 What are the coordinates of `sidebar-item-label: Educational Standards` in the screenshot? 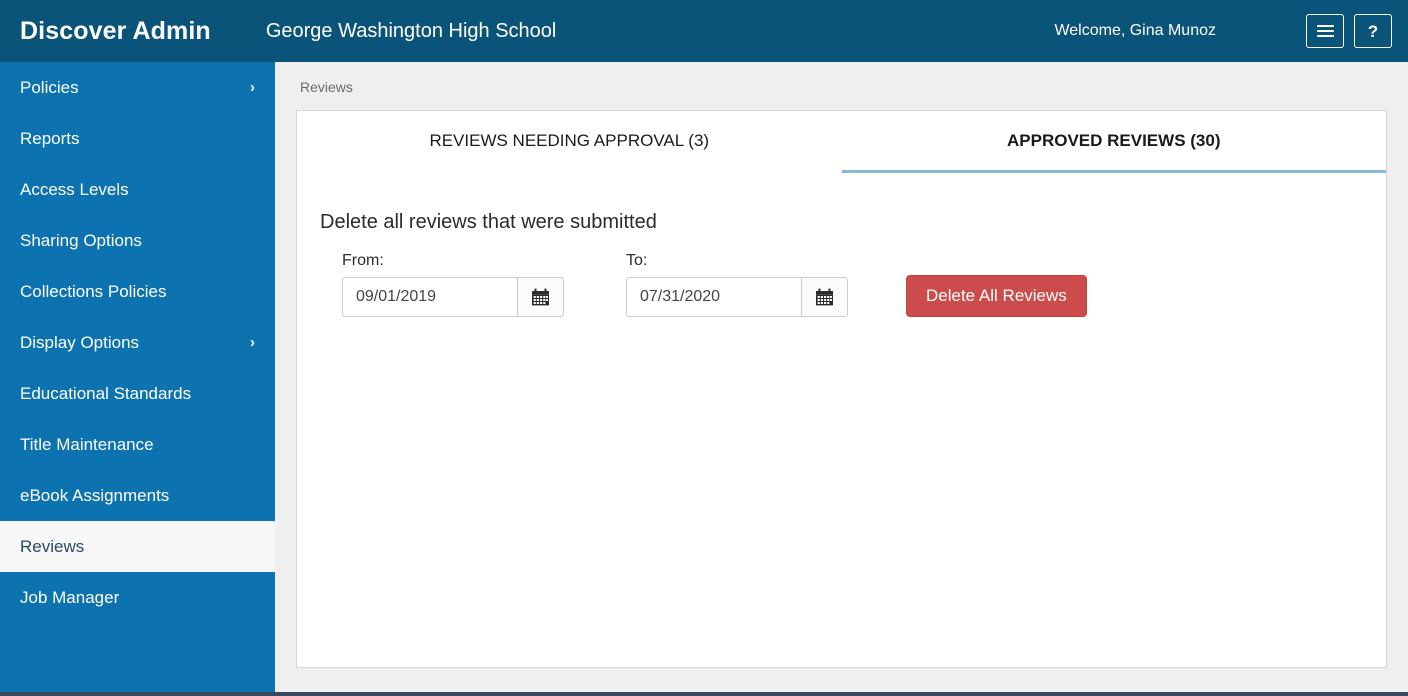 It's located at (106, 393).